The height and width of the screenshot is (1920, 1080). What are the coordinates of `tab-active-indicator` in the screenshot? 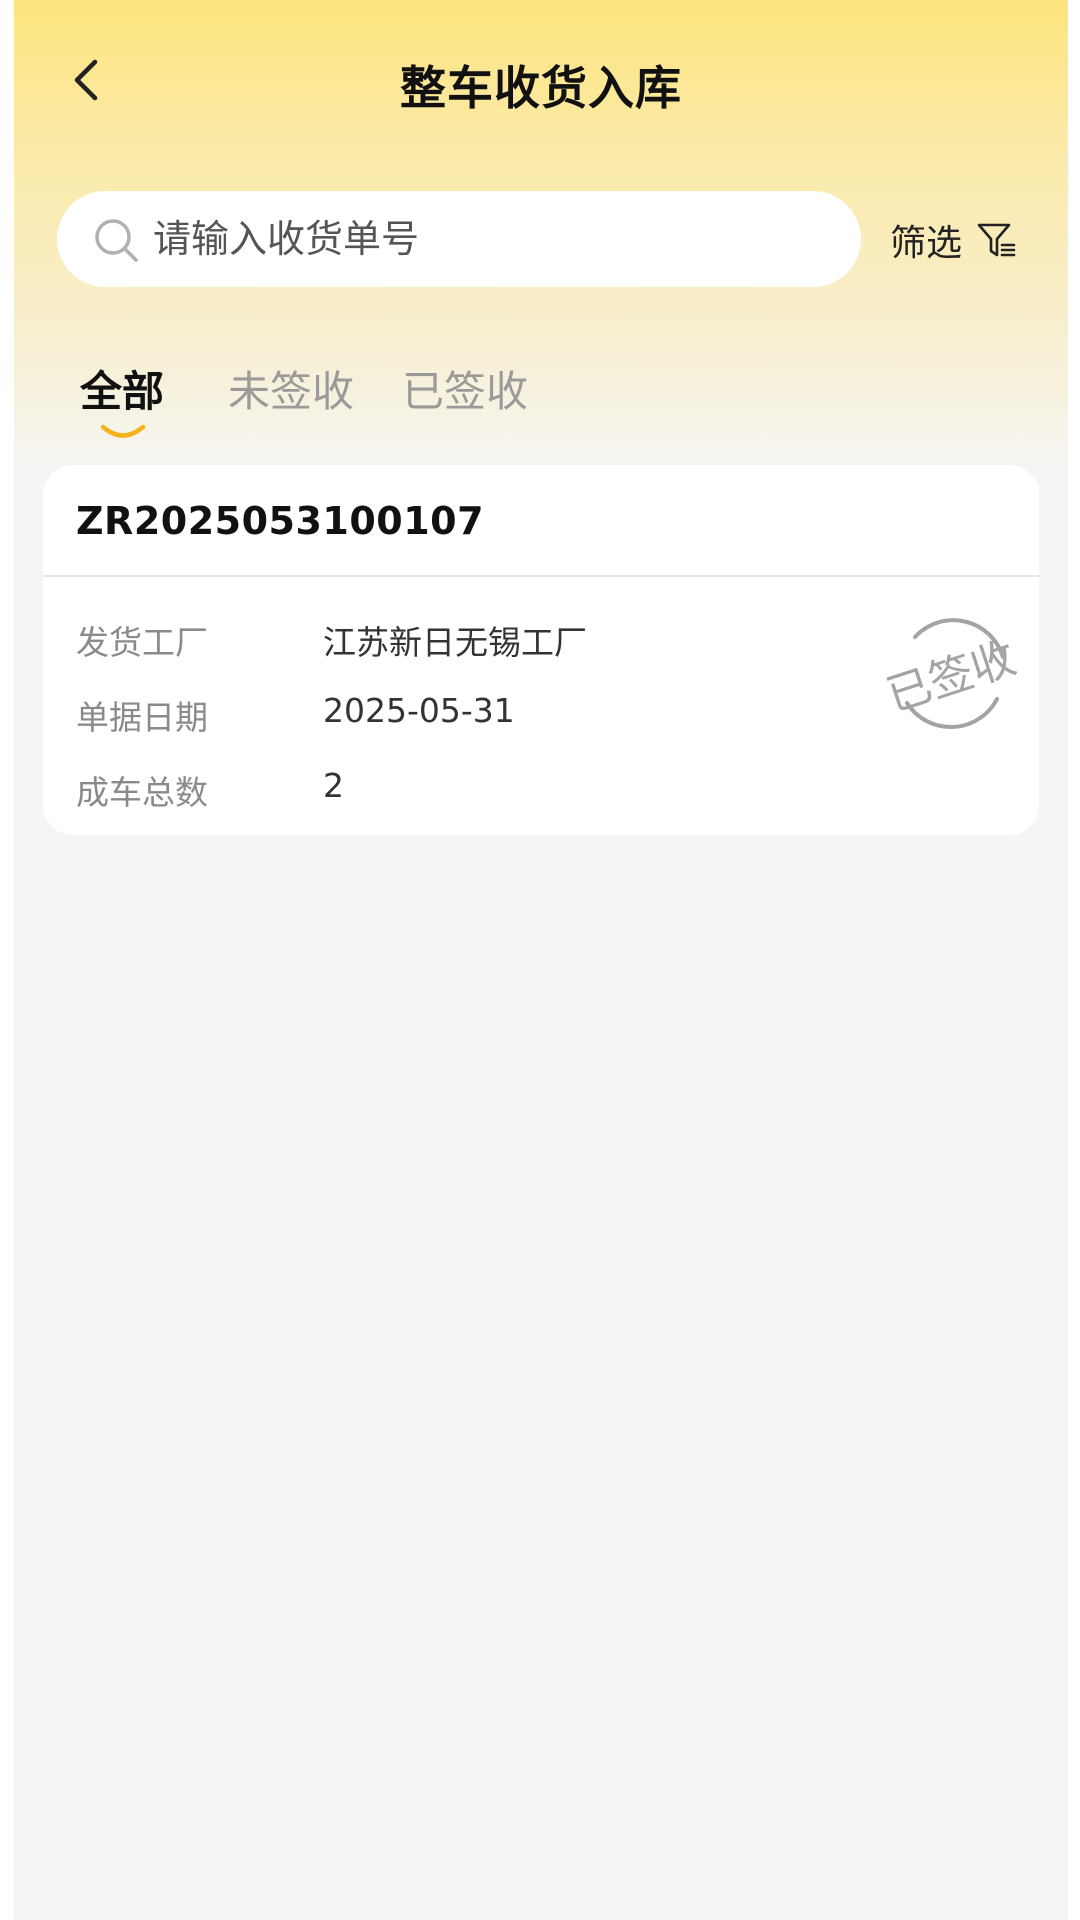 It's located at (123, 431).